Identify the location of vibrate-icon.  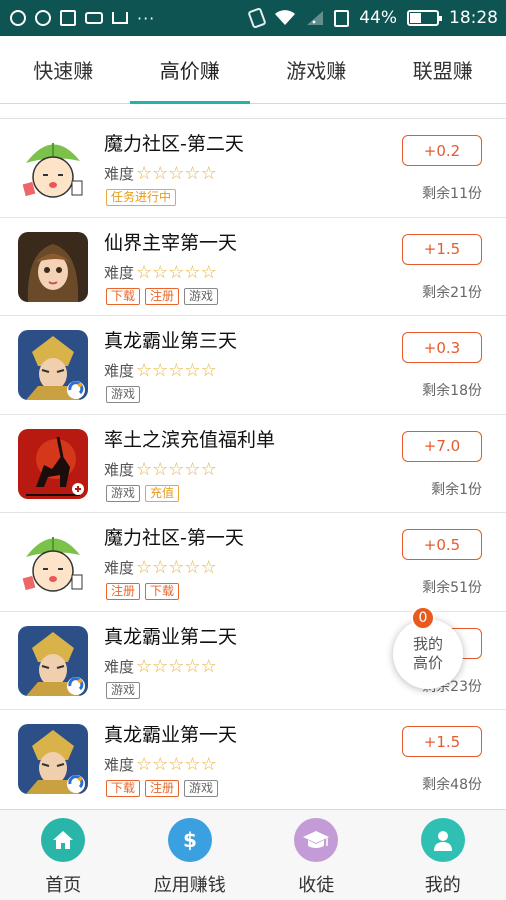
(257, 18).